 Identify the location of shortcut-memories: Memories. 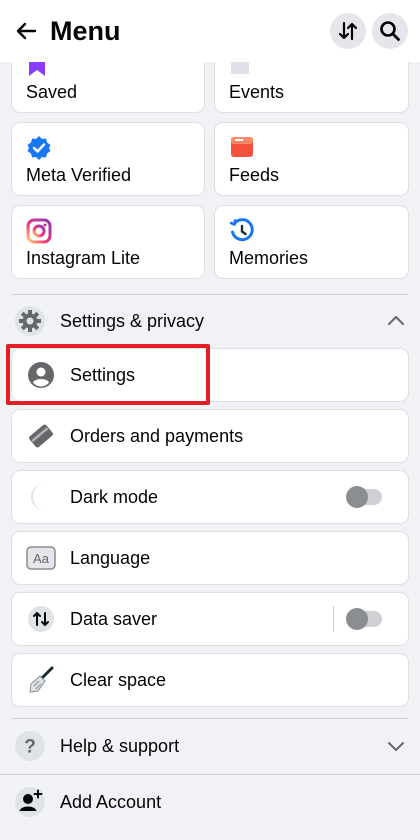
(311, 242).